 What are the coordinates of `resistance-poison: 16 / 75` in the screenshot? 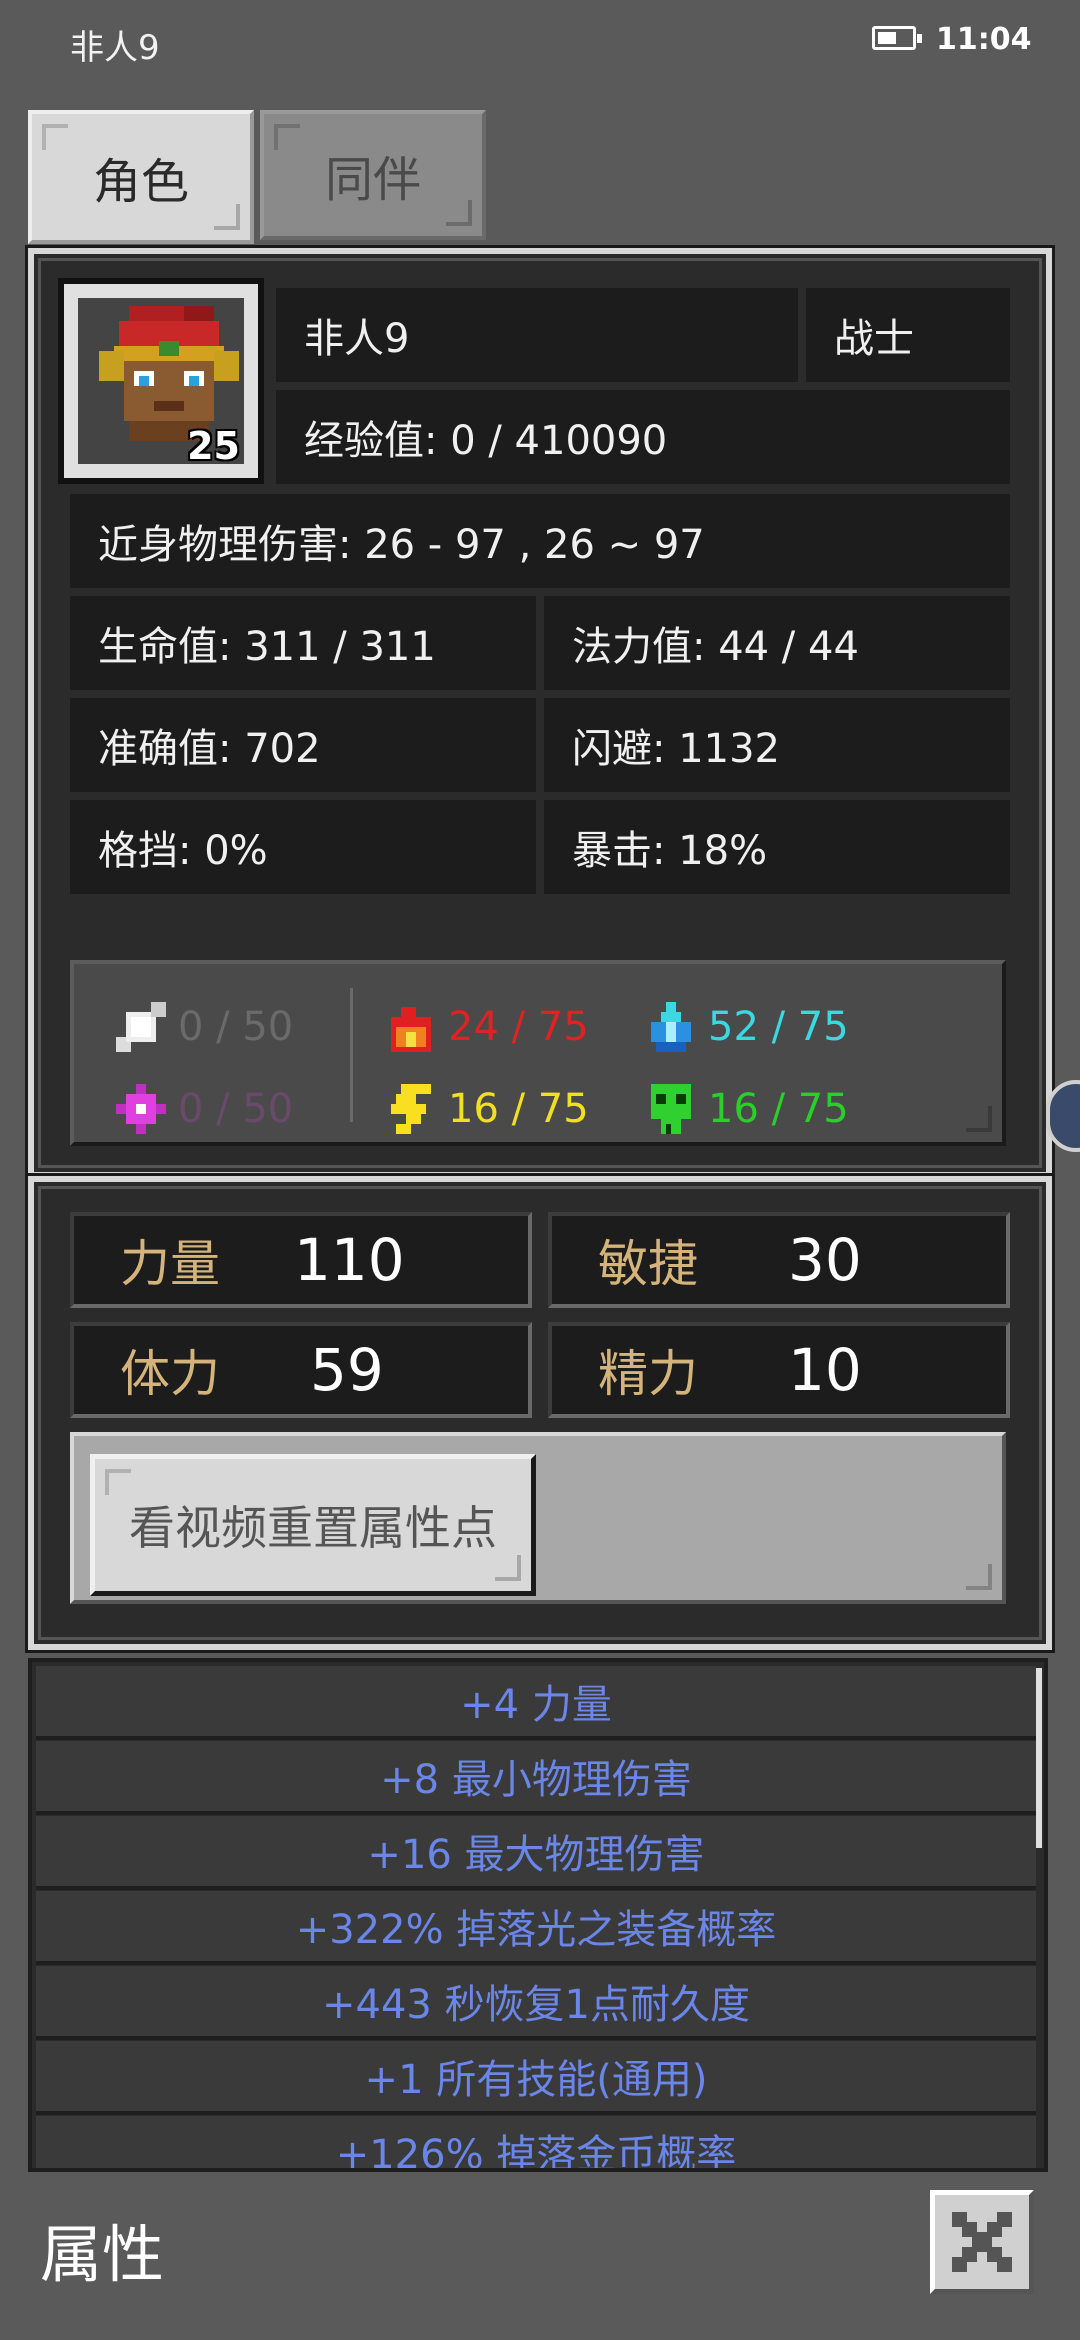 It's located at (746, 1109).